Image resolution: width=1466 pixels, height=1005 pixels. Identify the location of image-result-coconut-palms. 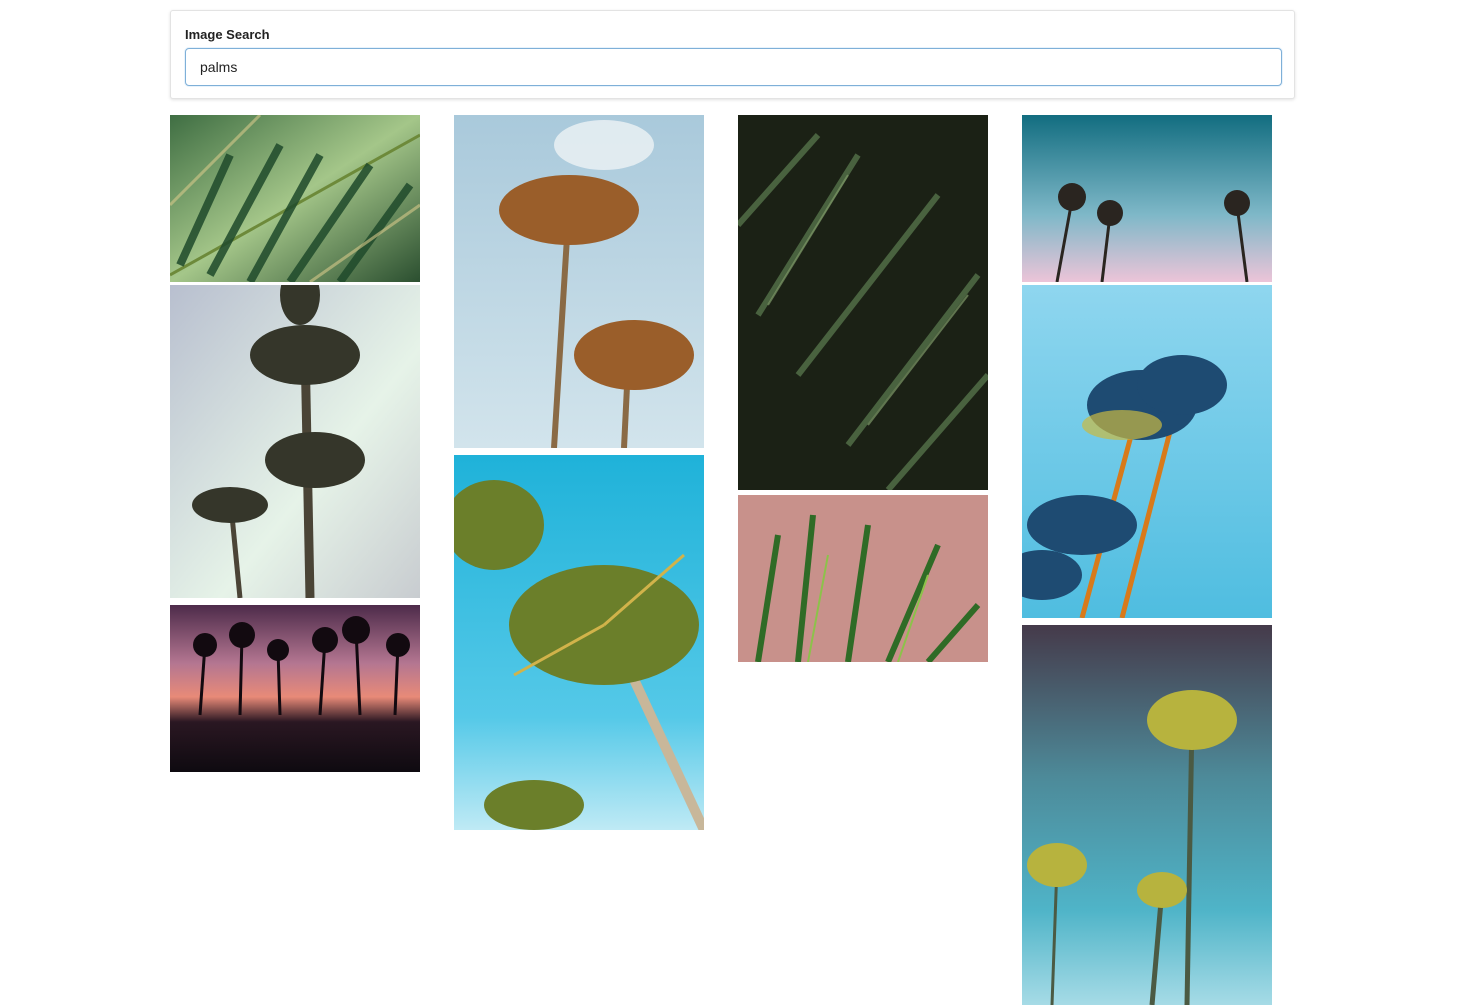
(579, 281).